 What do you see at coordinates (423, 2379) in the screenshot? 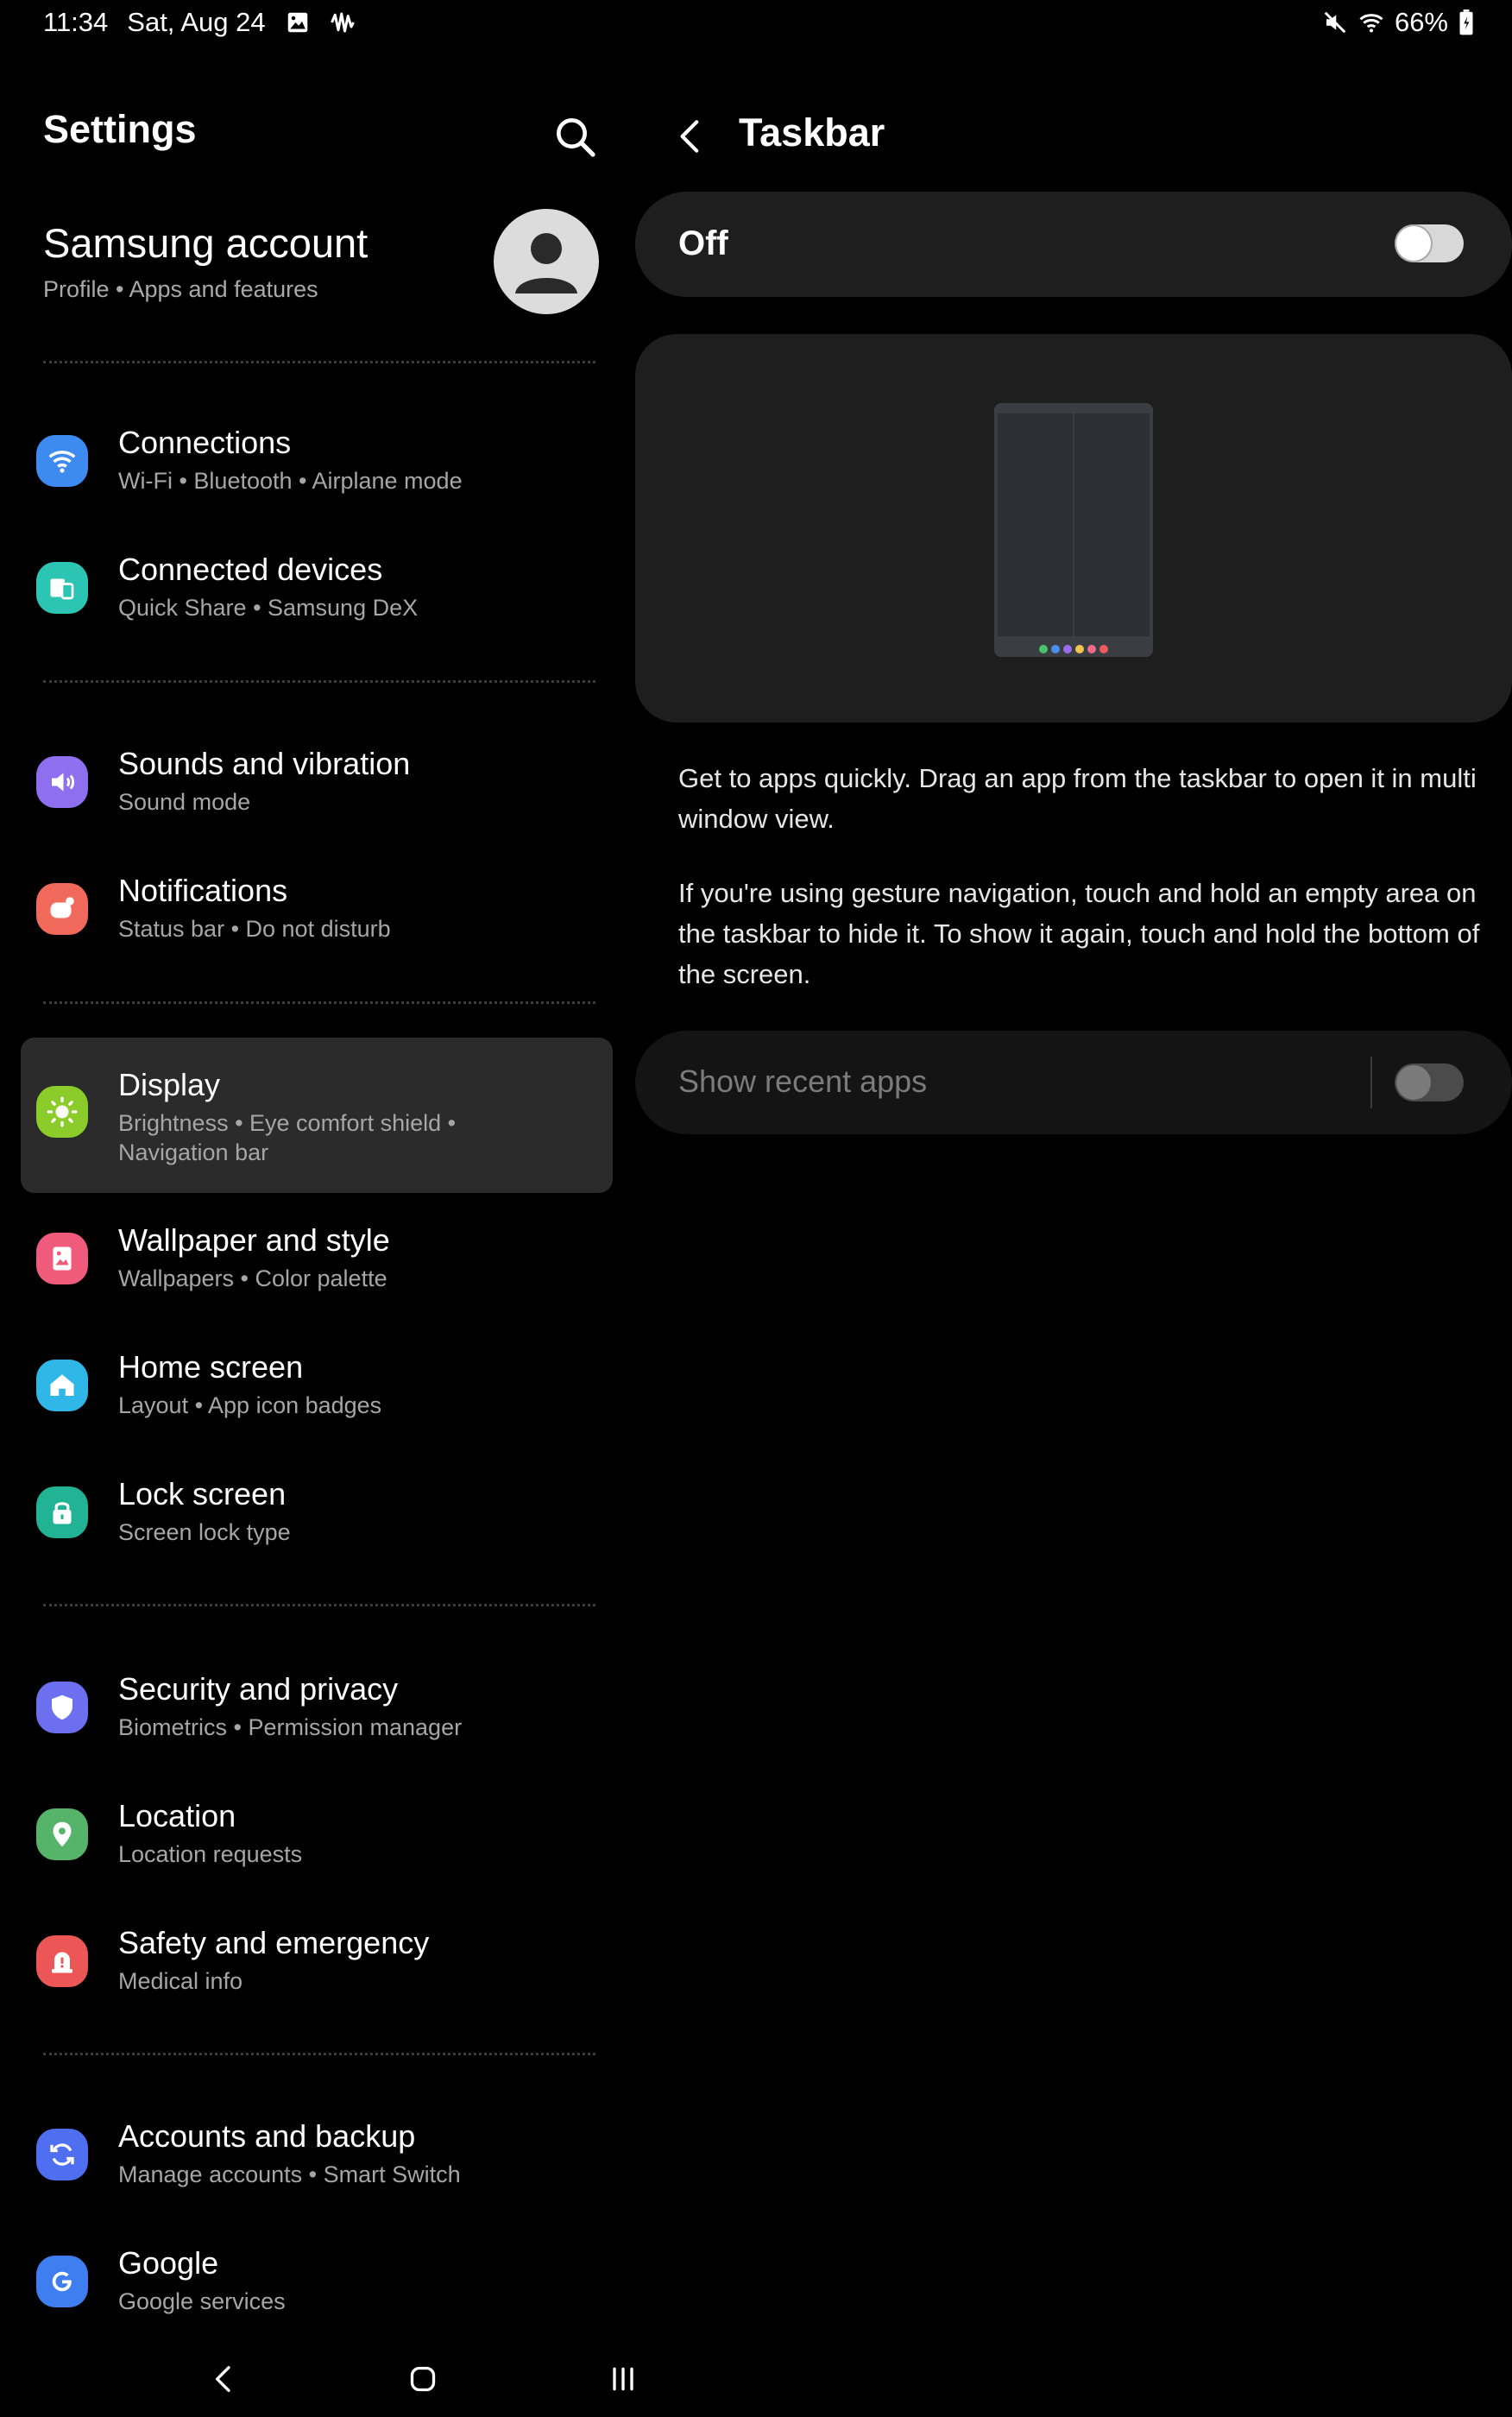
I see `nav-home-button` at bounding box center [423, 2379].